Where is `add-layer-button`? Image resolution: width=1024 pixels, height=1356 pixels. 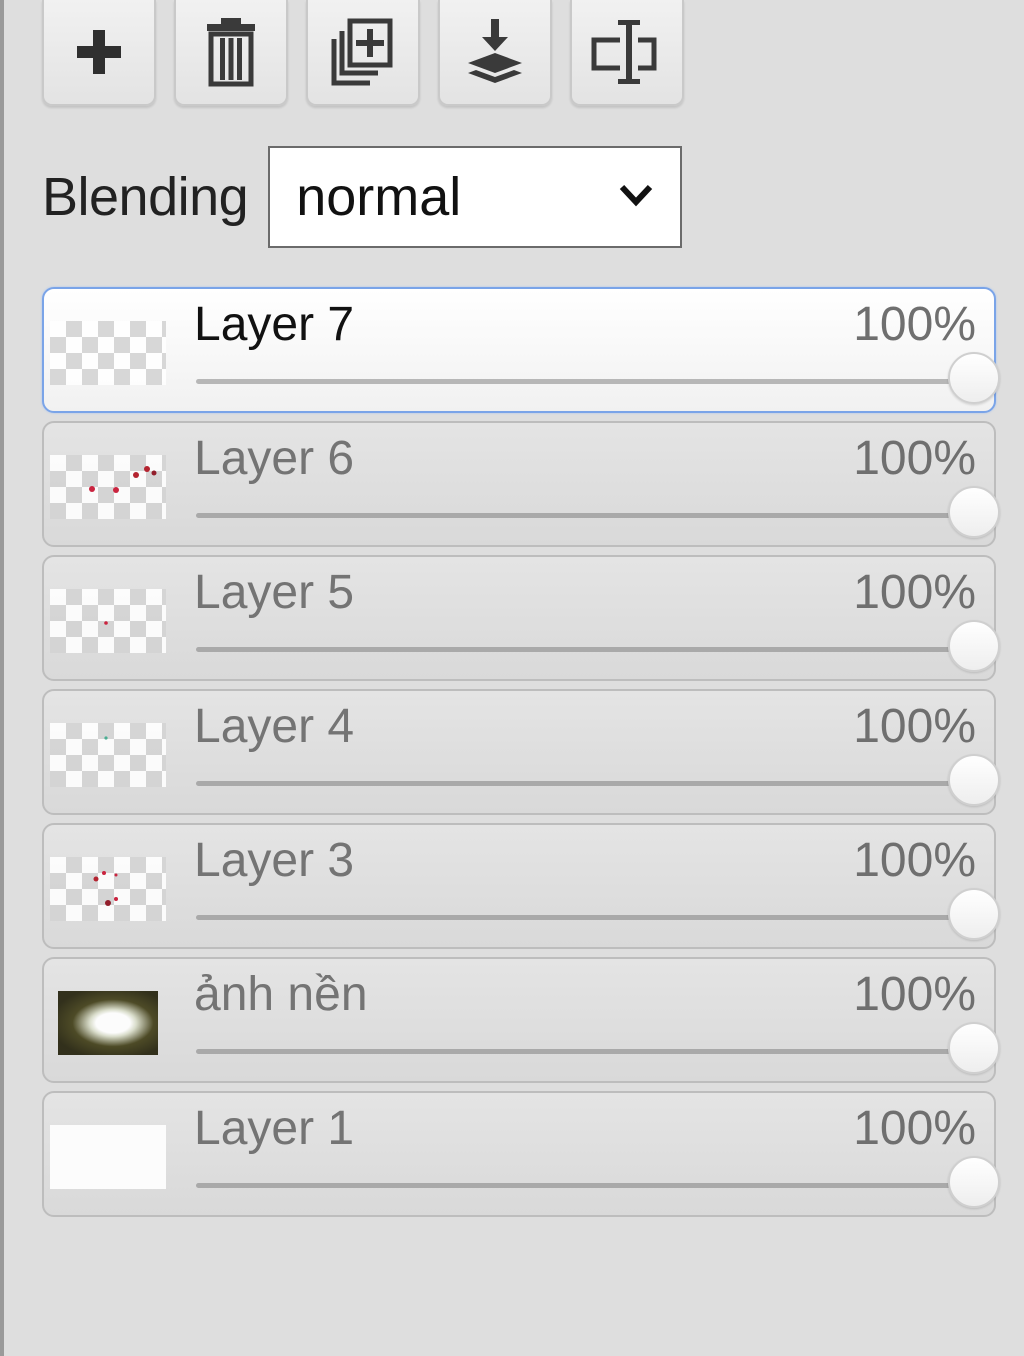 add-layer-button is located at coordinates (99, 53).